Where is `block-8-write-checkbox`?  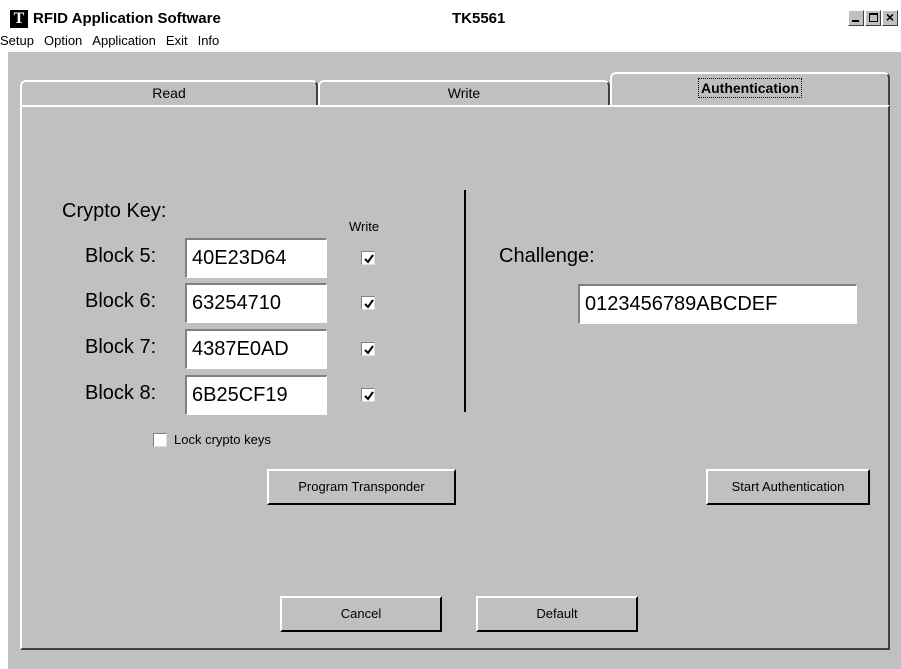
block-8-write-checkbox is located at coordinates (368, 395).